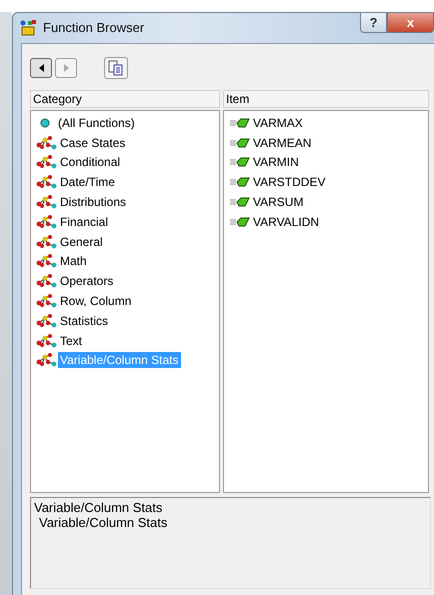 The width and height of the screenshot is (434, 595). I want to click on category-item: Text, so click(71, 340).